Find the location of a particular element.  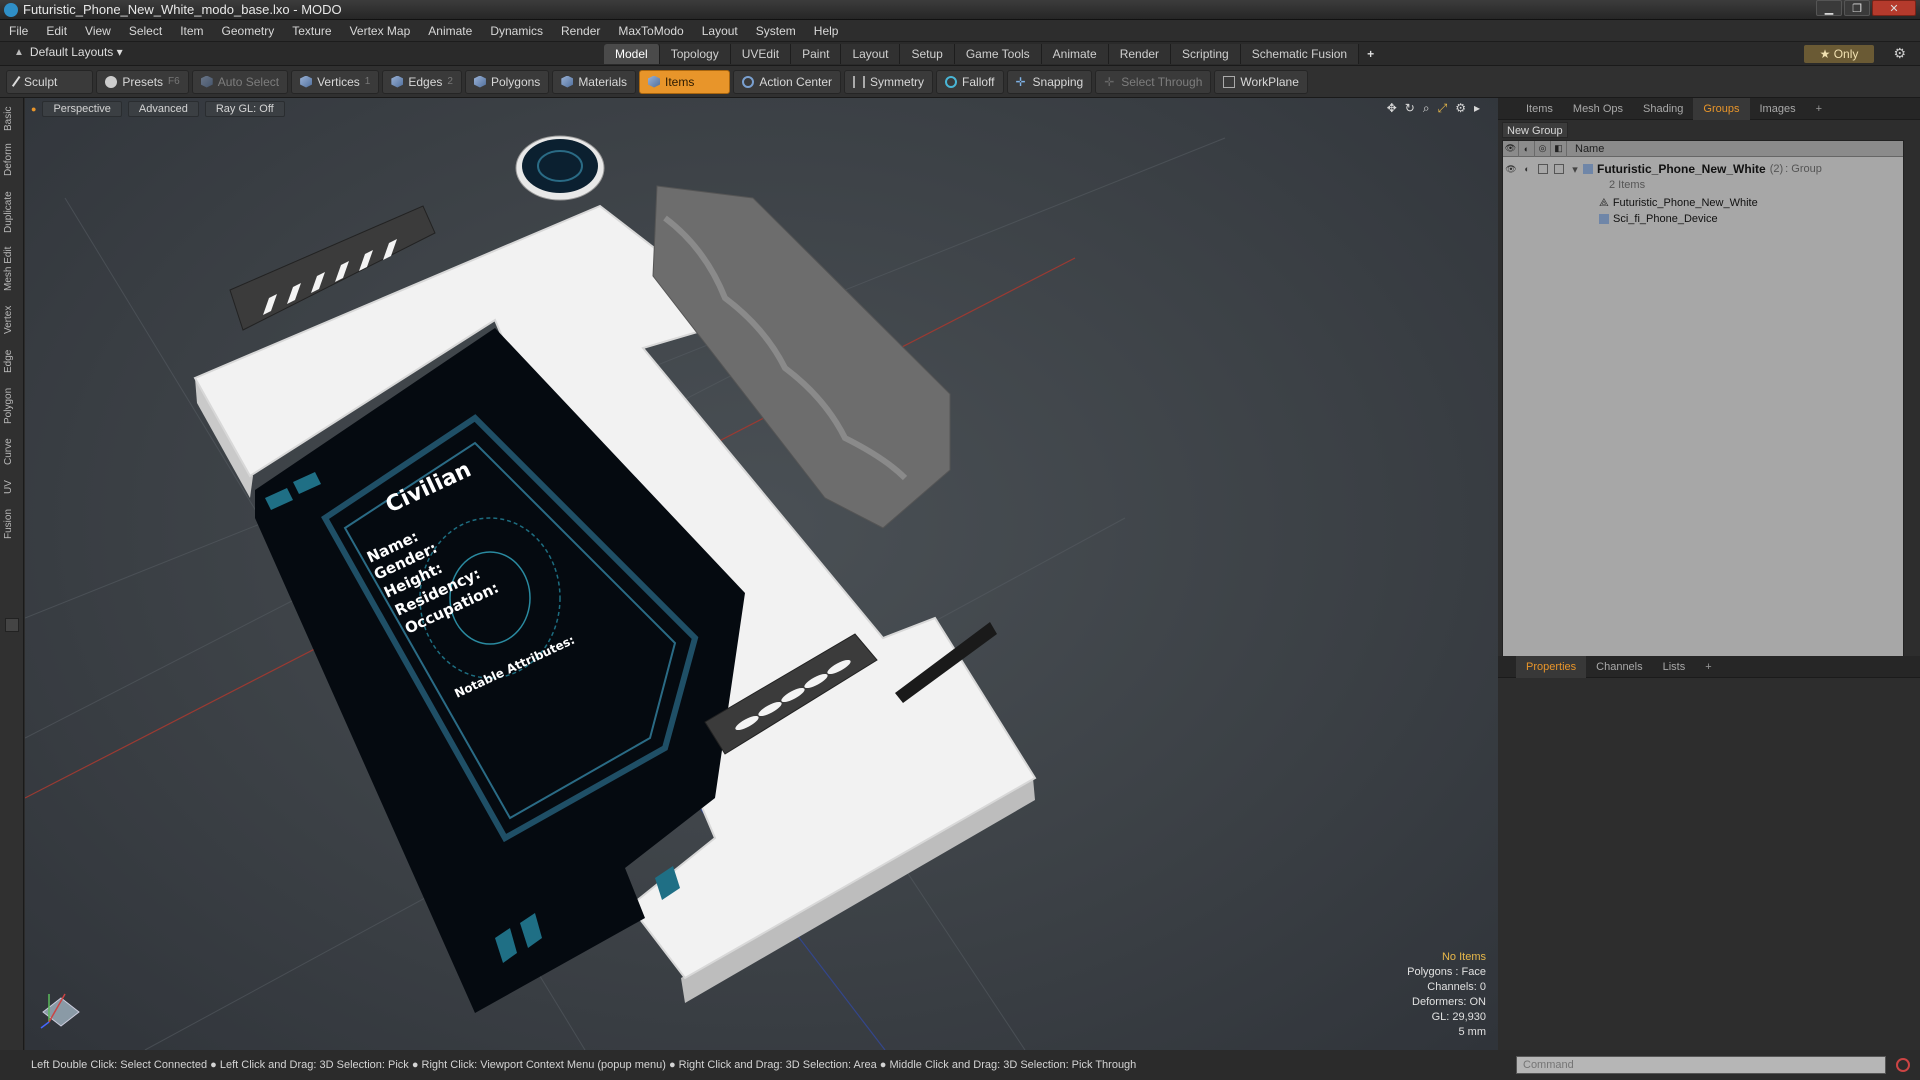

vertices-button: Vertices 1 is located at coordinates (335, 81).